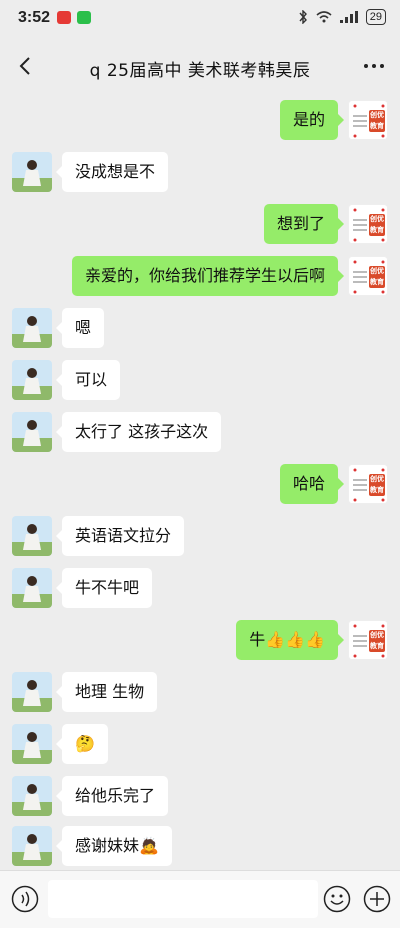 The width and height of the screenshot is (400, 928). I want to click on message-bubble-incoming: 可以, so click(88, 380).